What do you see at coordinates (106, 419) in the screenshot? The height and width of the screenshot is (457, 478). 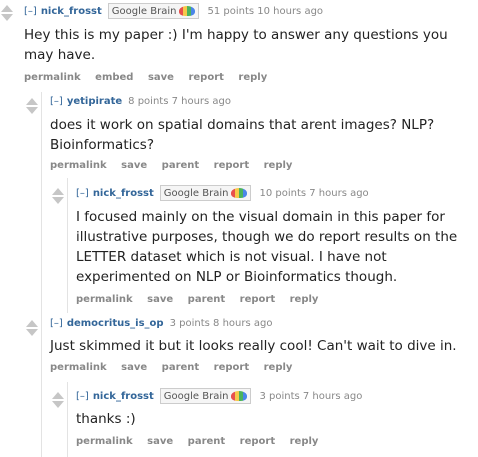 I see `comment-body: thanks :)` at bounding box center [106, 419].